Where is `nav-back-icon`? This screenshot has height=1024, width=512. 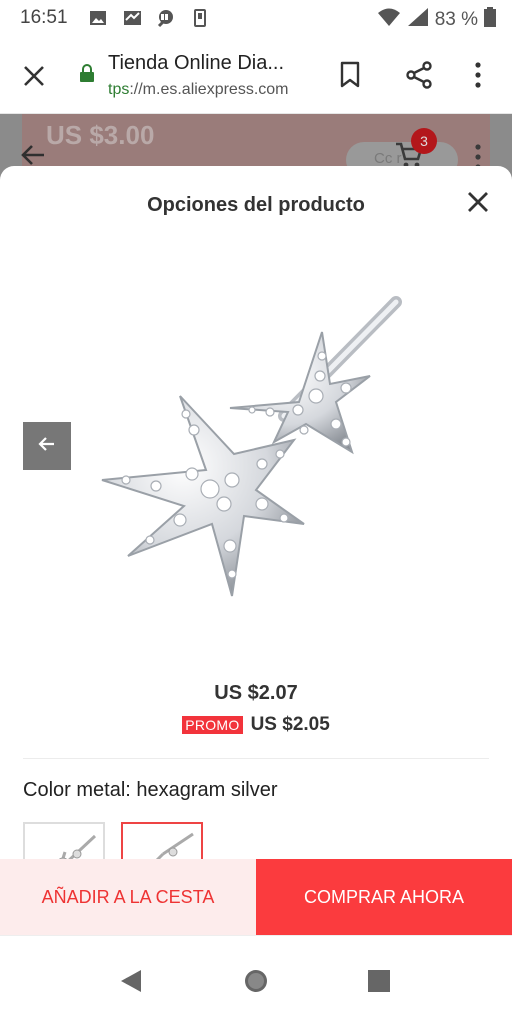 nav-back-icon is located at coordinates (132, 981).